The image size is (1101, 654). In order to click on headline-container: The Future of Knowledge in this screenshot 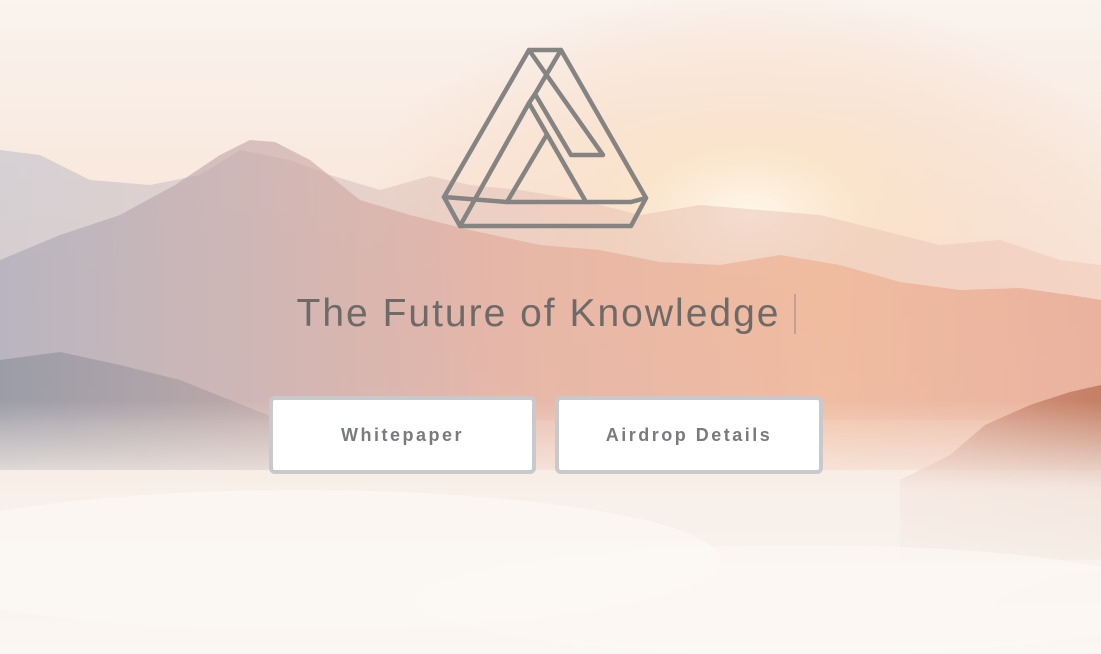, I will do `click(550, 314)`.